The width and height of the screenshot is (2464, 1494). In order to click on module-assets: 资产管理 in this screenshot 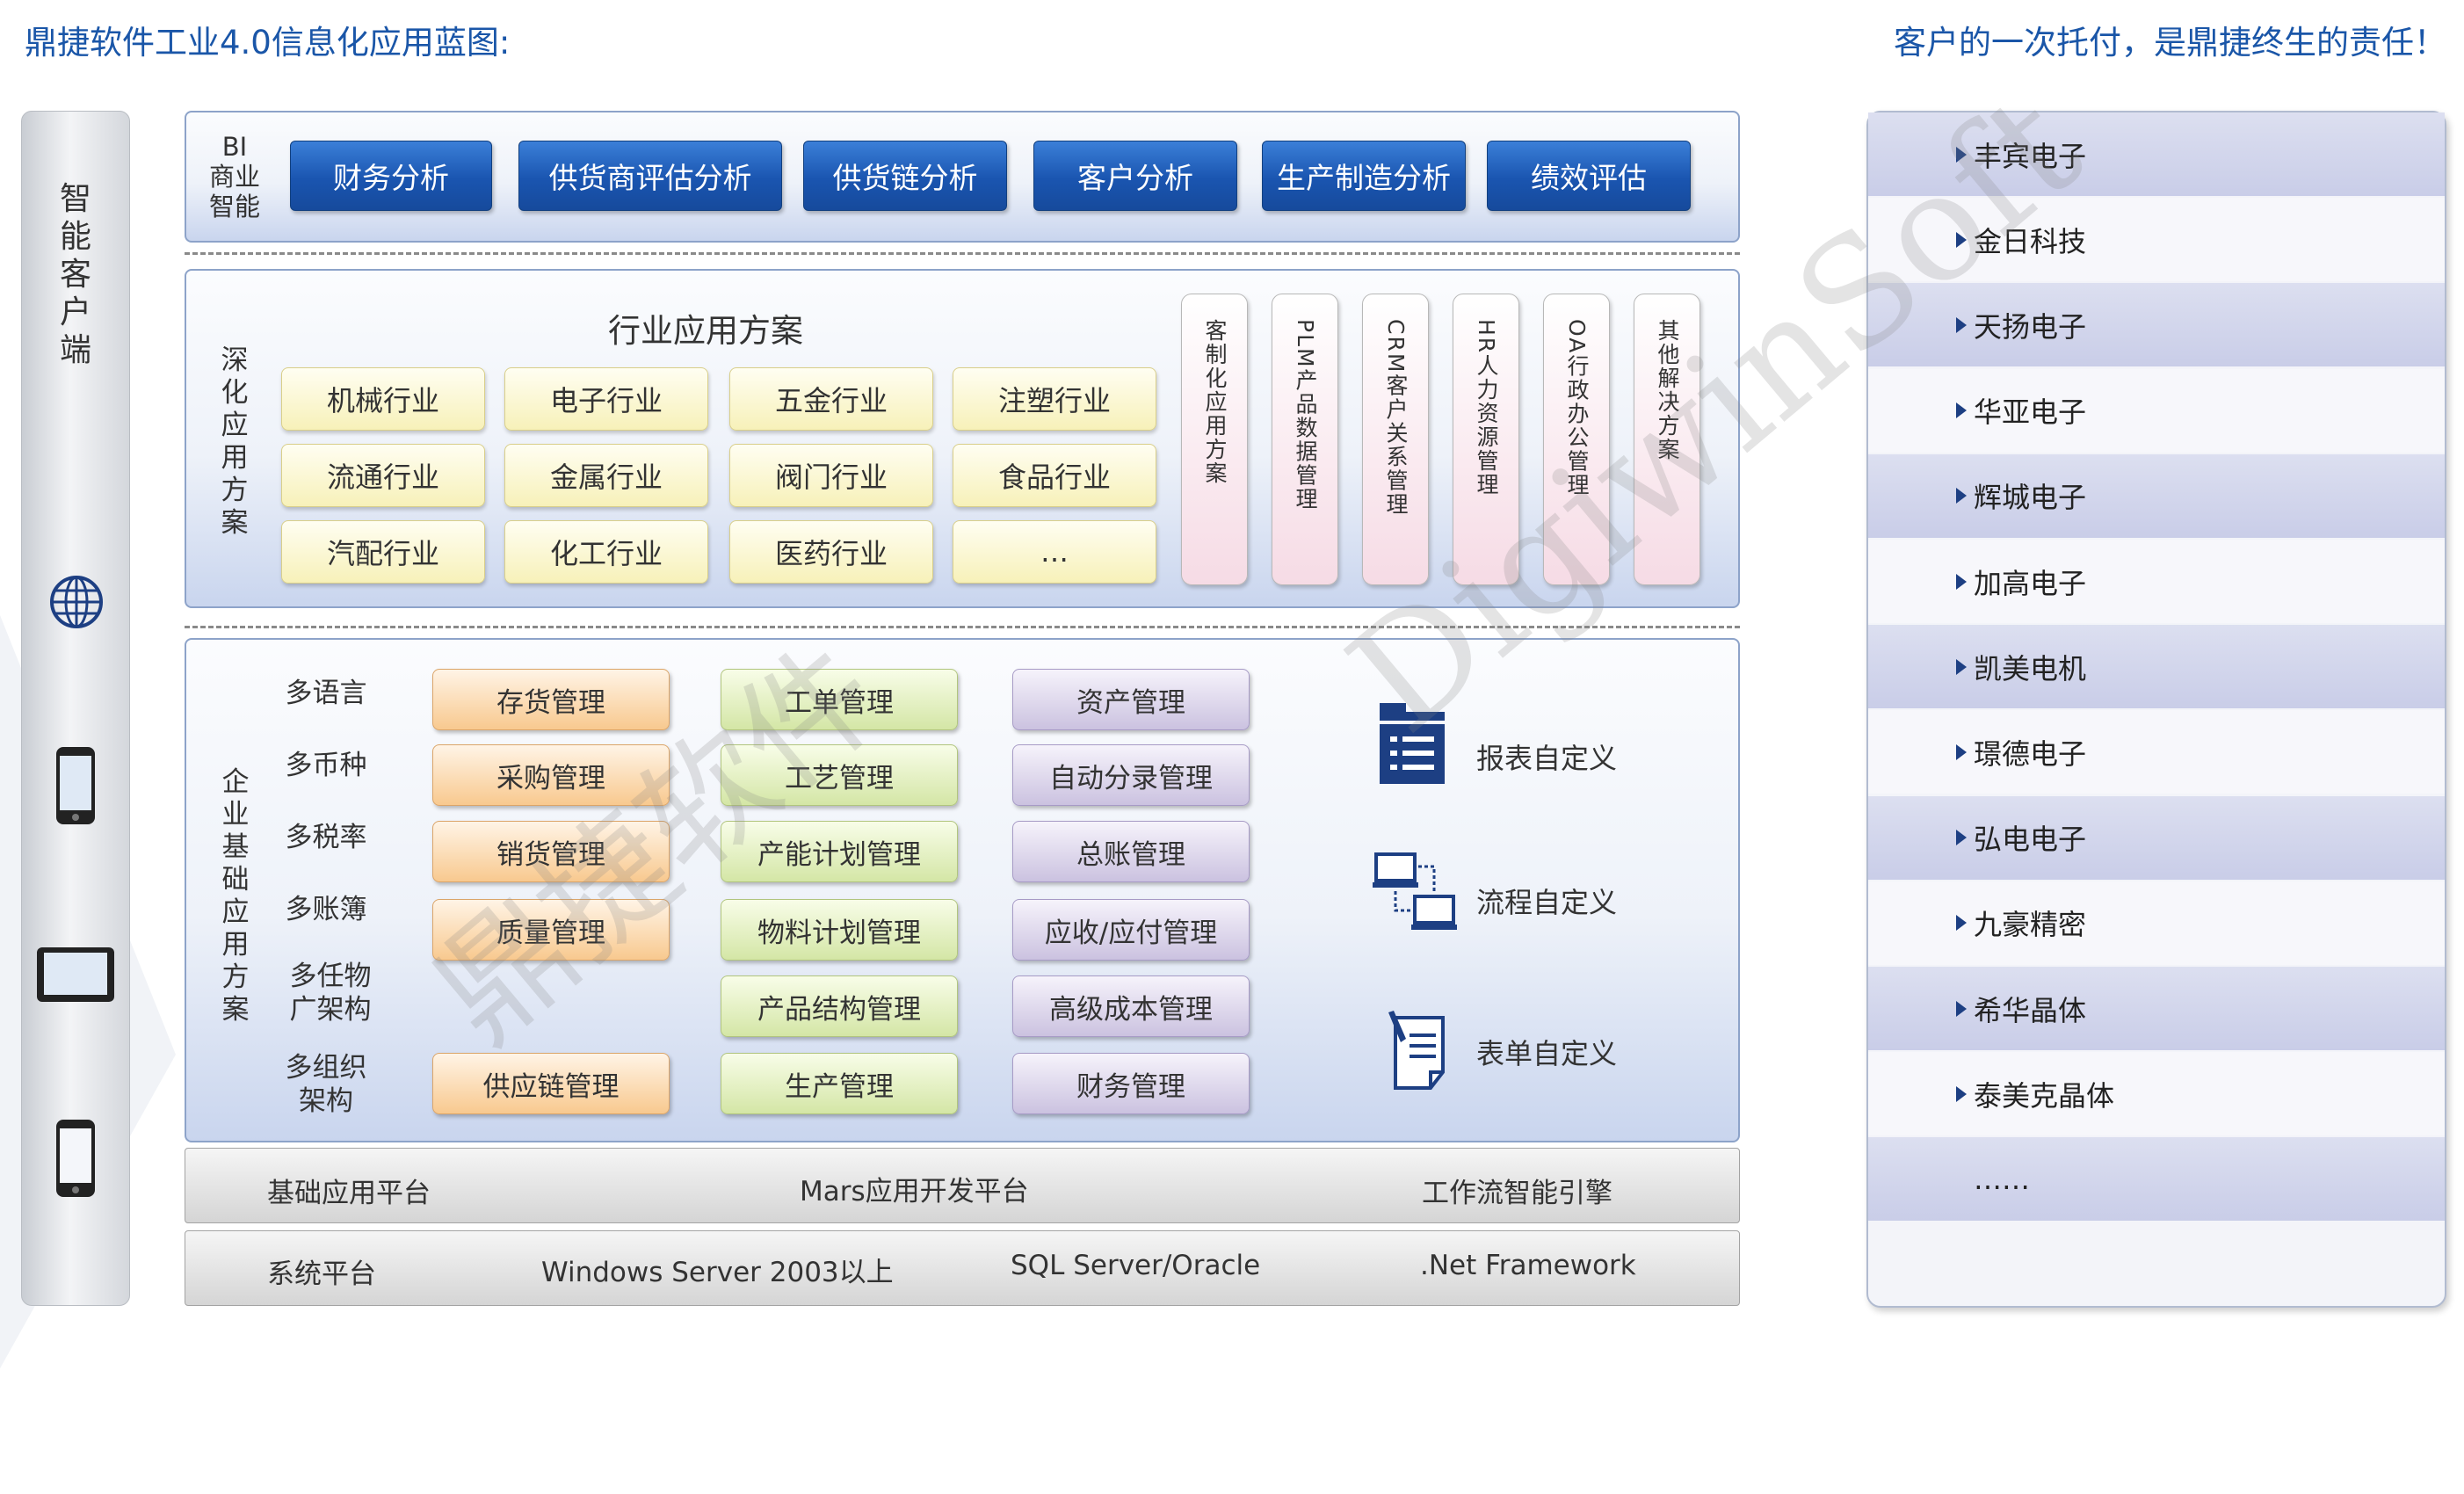, I will do `click(1131, 699)`.